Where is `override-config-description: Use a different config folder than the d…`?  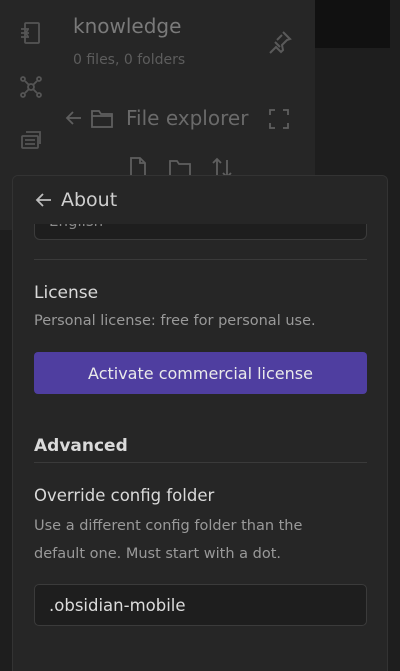
override-config-description: Use a different config folder than the d… is located at coordinates (168, 540).